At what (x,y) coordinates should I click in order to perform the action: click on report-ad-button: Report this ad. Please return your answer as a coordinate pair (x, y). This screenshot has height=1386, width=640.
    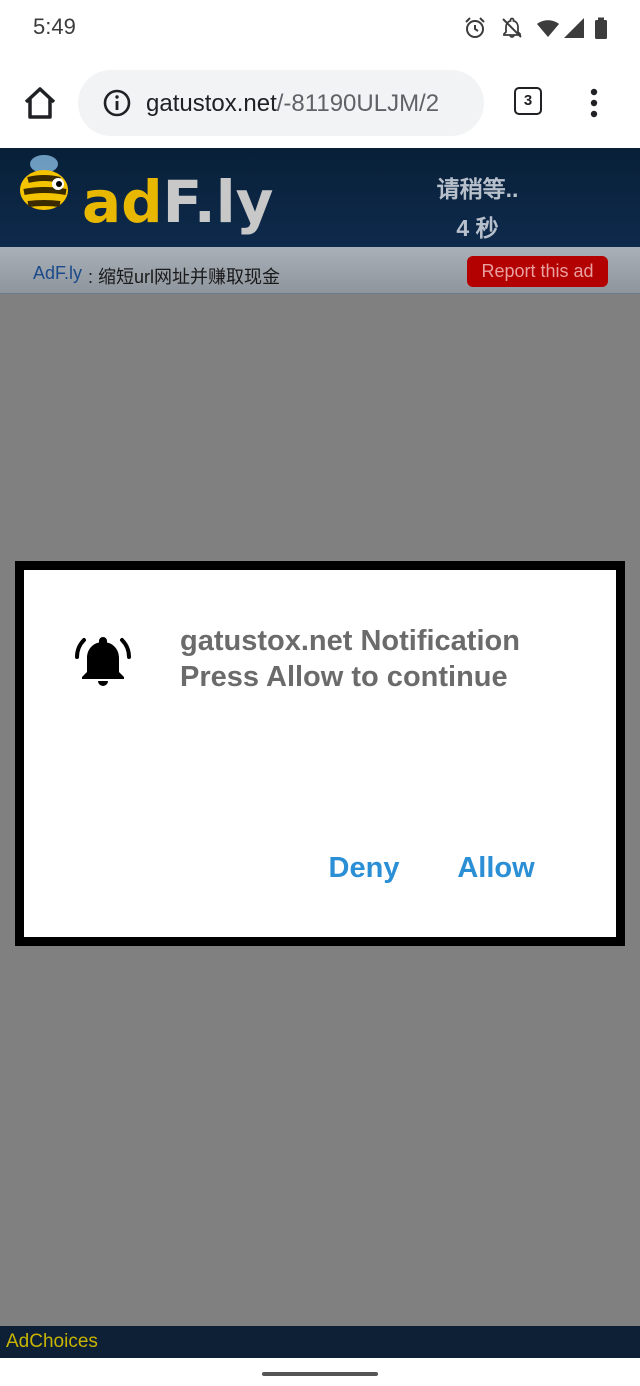
    Looking at the image, I should click on (537, 271).